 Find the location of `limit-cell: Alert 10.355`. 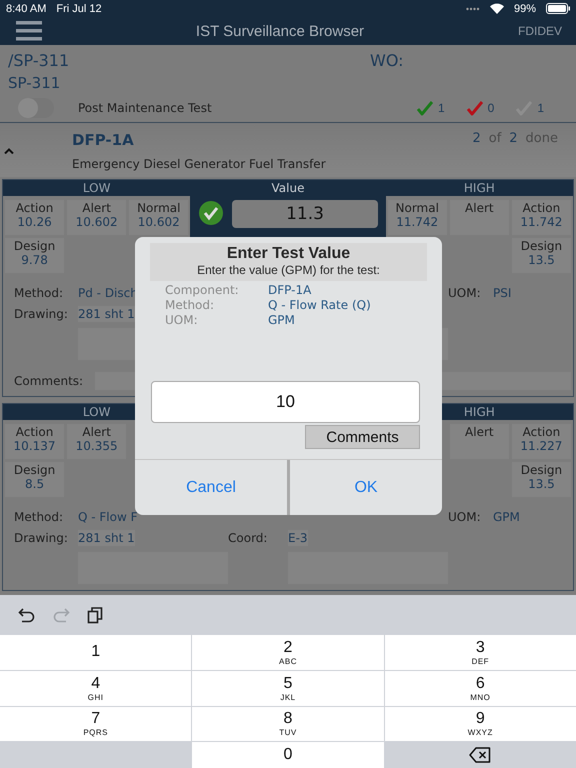

limit-cell: Alert 10.355 is located at coordinates (96, 442).